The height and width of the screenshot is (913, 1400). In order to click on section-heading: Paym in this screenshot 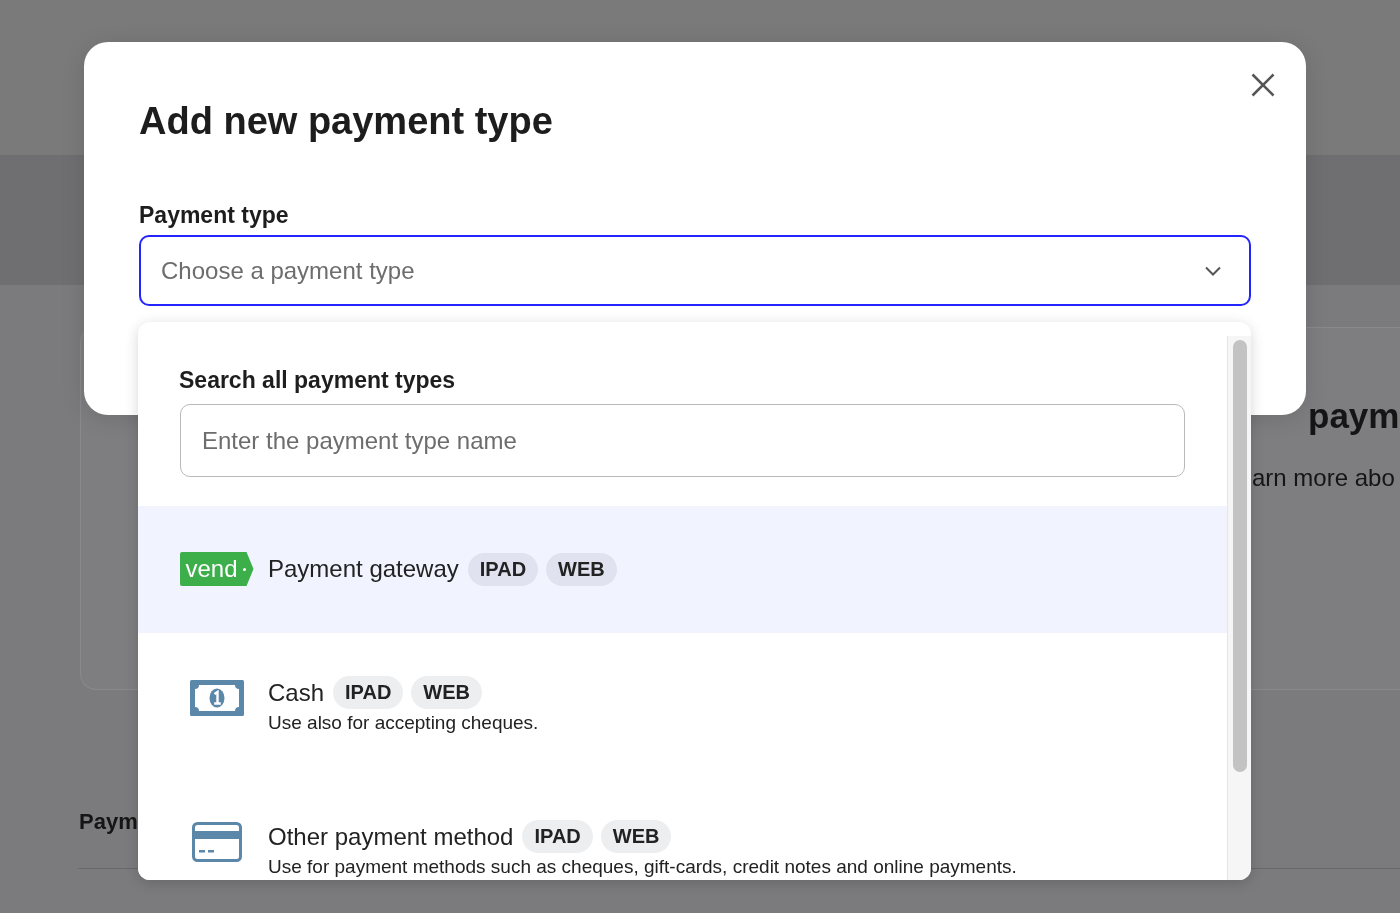, I will do `click(108, 822)`.